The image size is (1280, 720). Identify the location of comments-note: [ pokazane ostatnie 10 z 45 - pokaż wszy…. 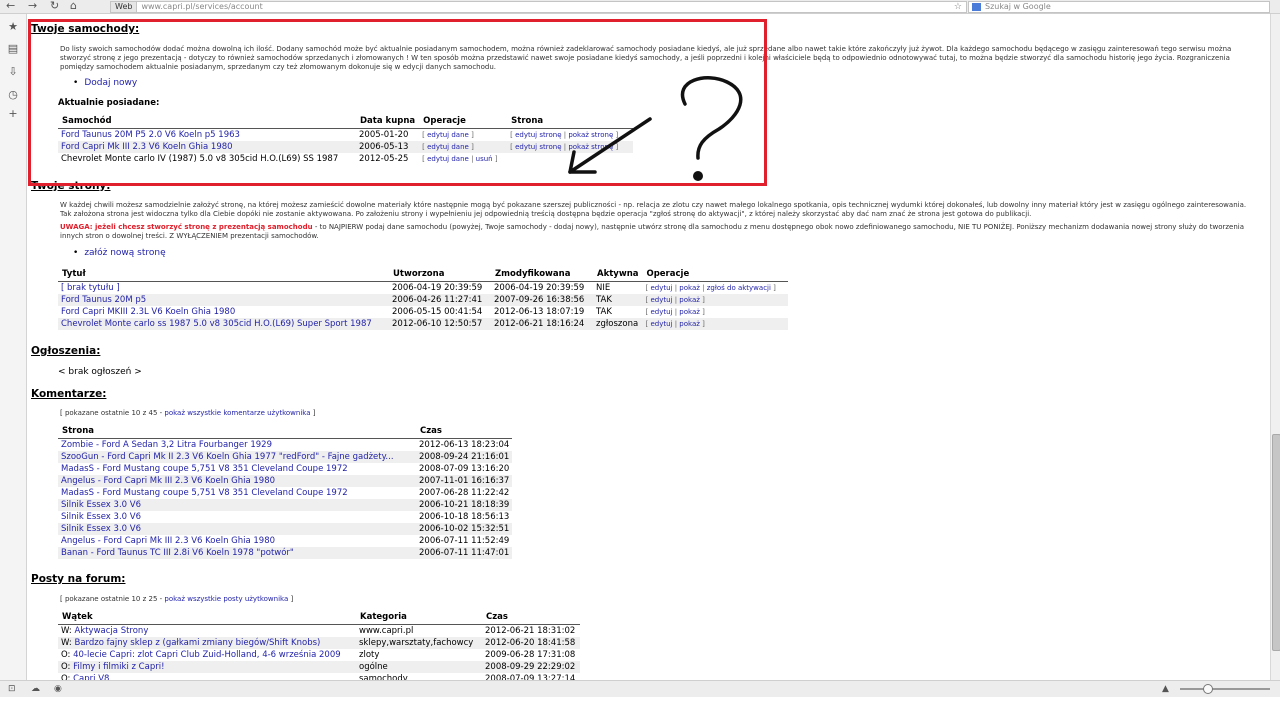
(187, 413).